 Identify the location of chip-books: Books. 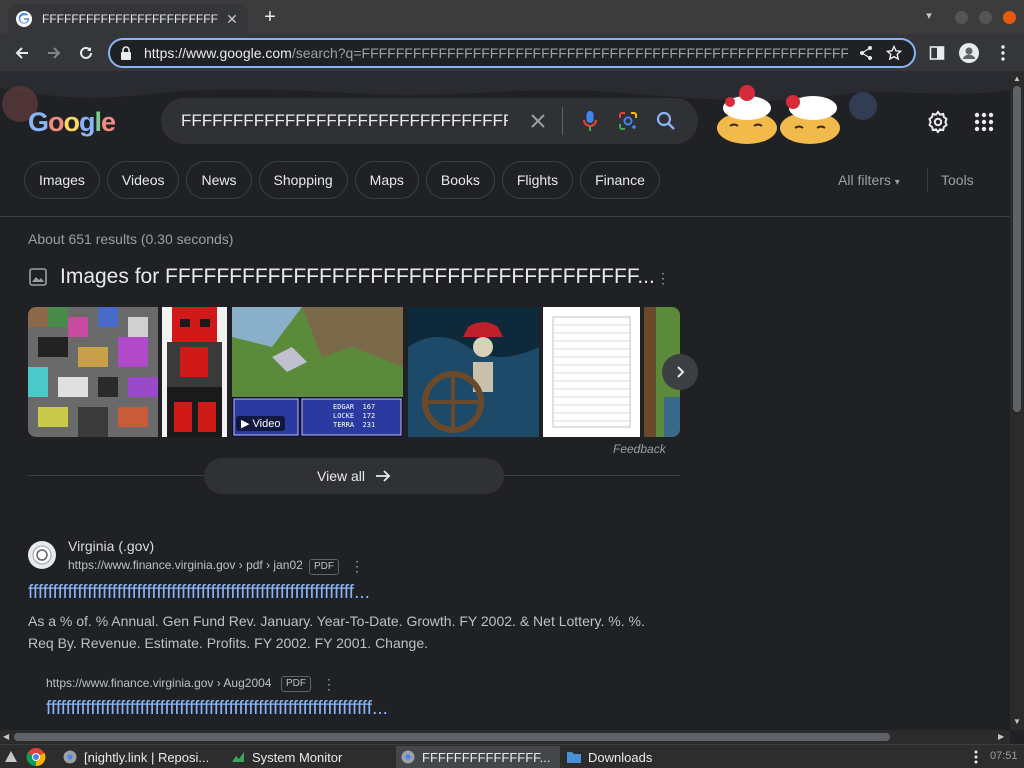
(460, 180).